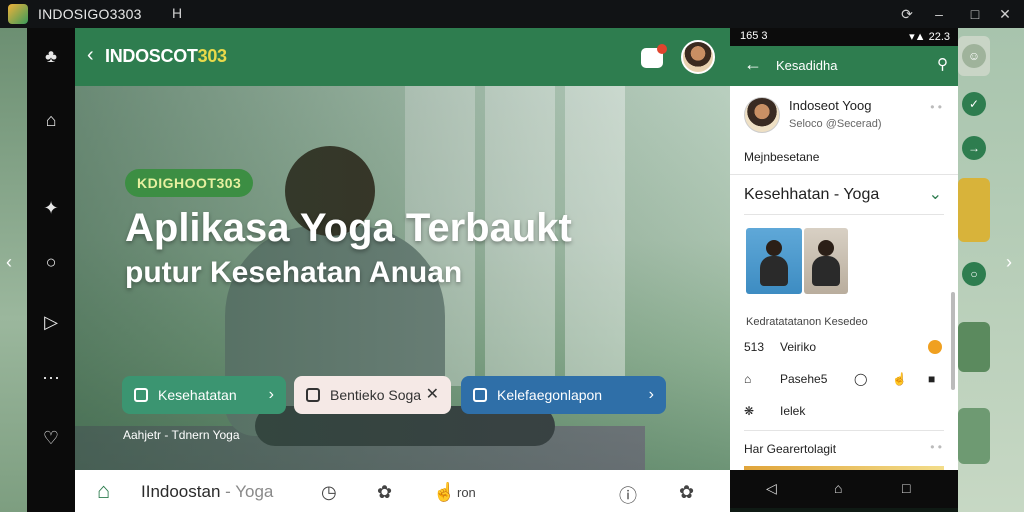  Describe the element at coordinates (974, 104) in the screenshot. I see `check-icon: ✓` at that location.